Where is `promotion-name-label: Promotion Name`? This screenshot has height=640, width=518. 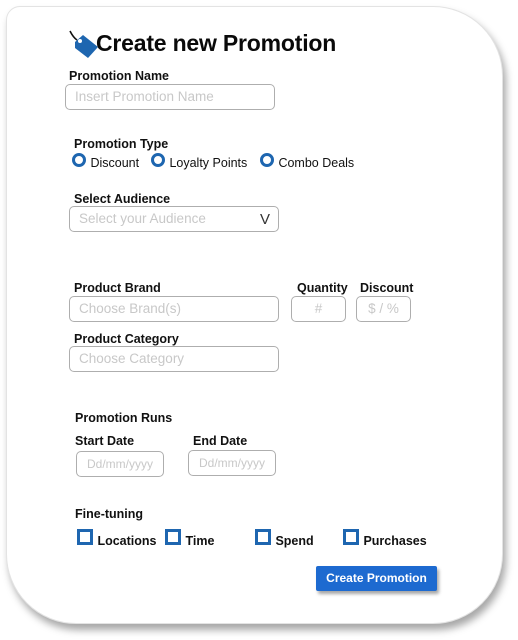 promotion-name-label: Promotion Name is located at coordinates (119, 76).